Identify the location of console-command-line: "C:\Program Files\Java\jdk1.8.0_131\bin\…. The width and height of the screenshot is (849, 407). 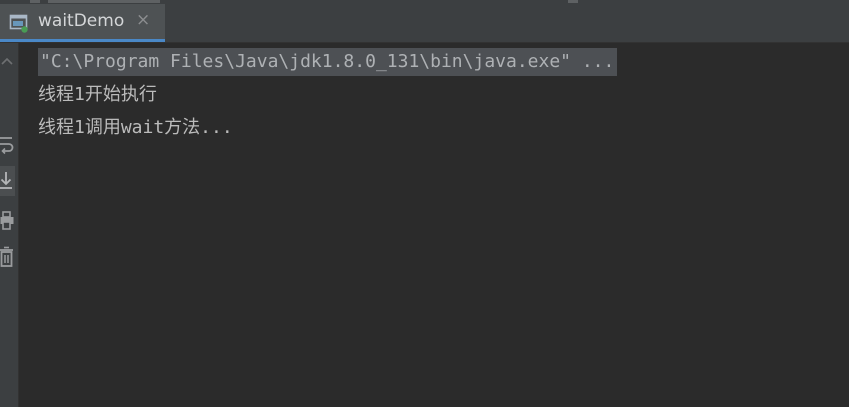
(328, 62).